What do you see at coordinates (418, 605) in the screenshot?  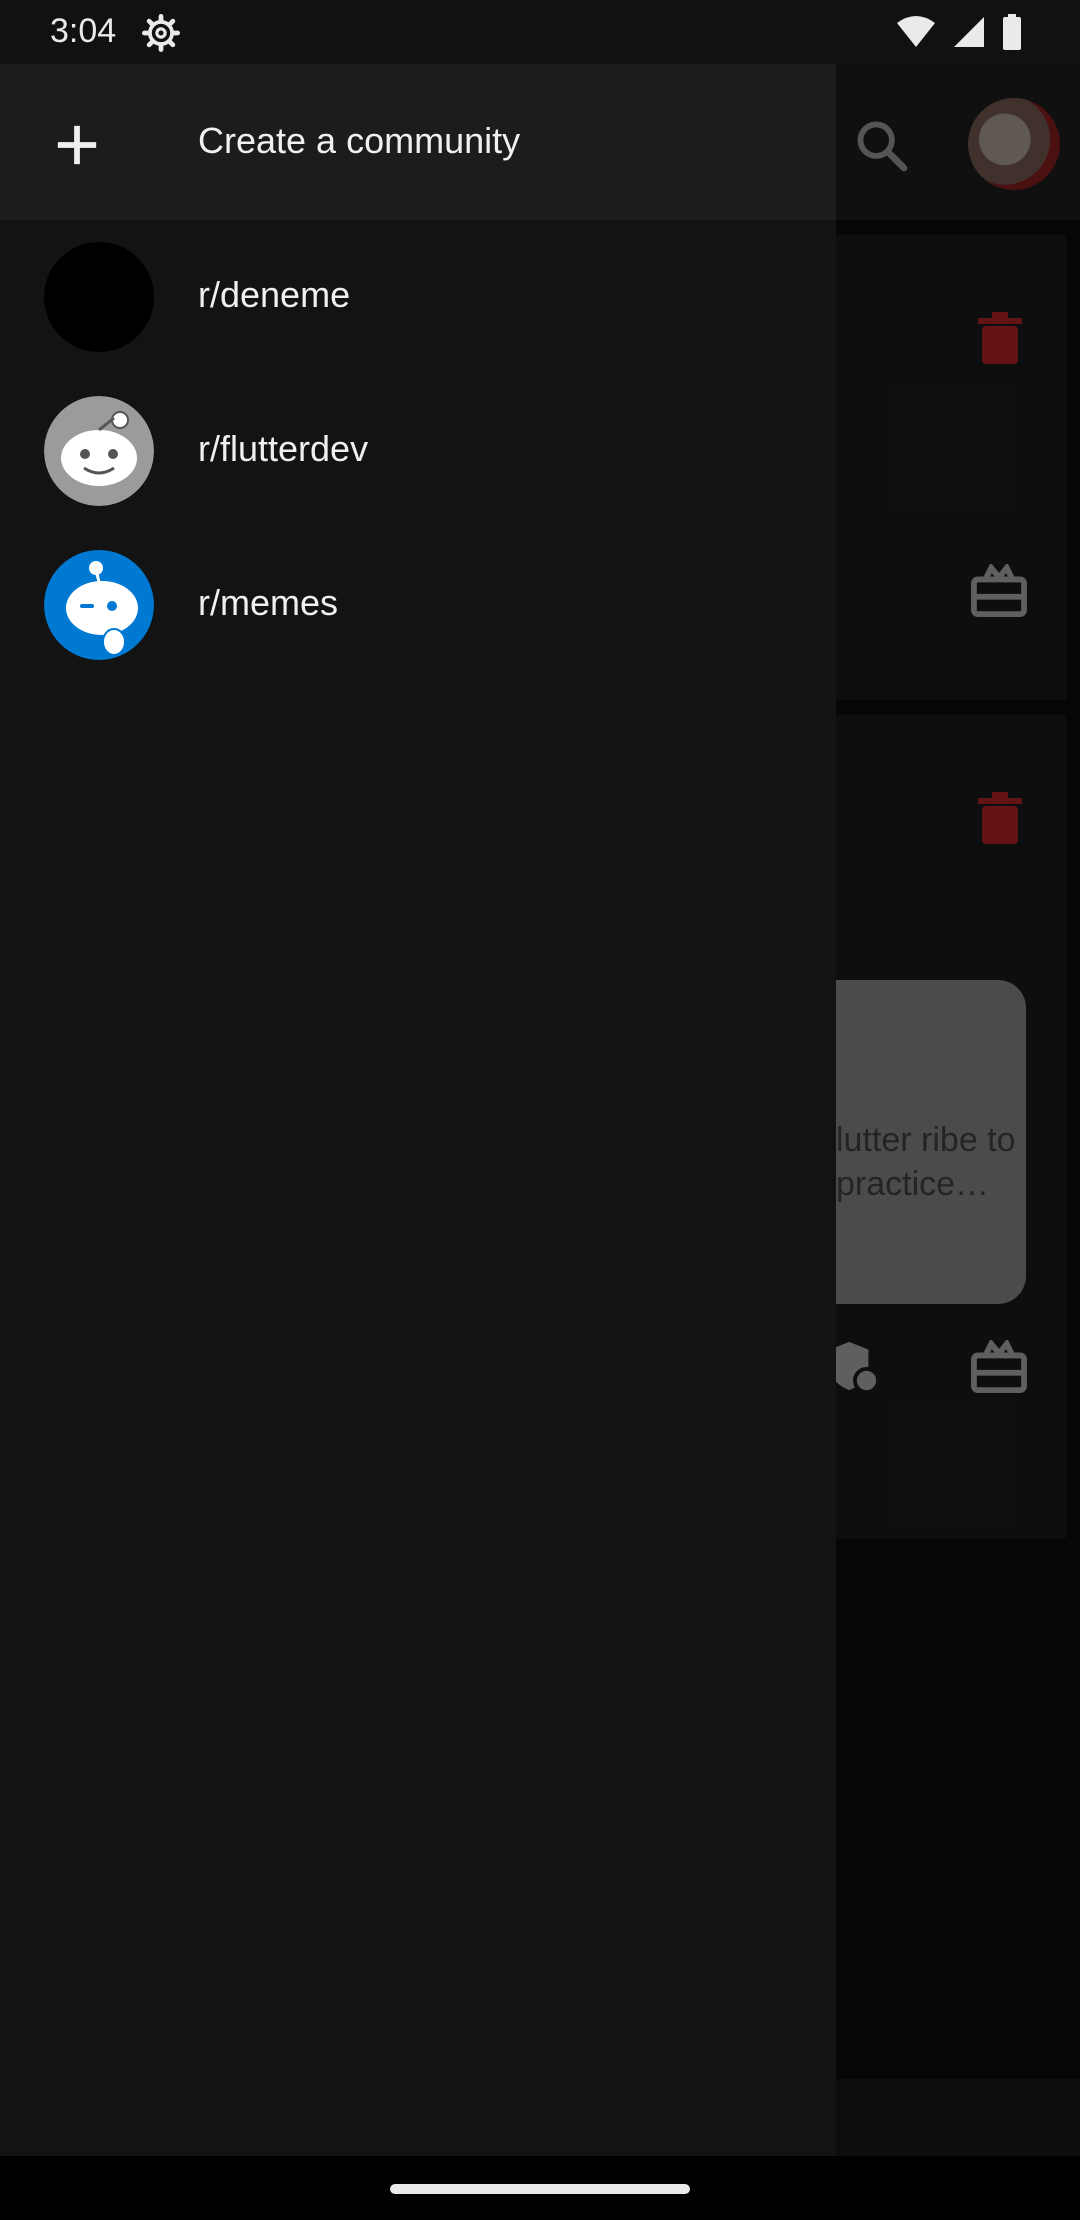 I see `community-item-memes: r/memes` at bounding box center [418, 605].